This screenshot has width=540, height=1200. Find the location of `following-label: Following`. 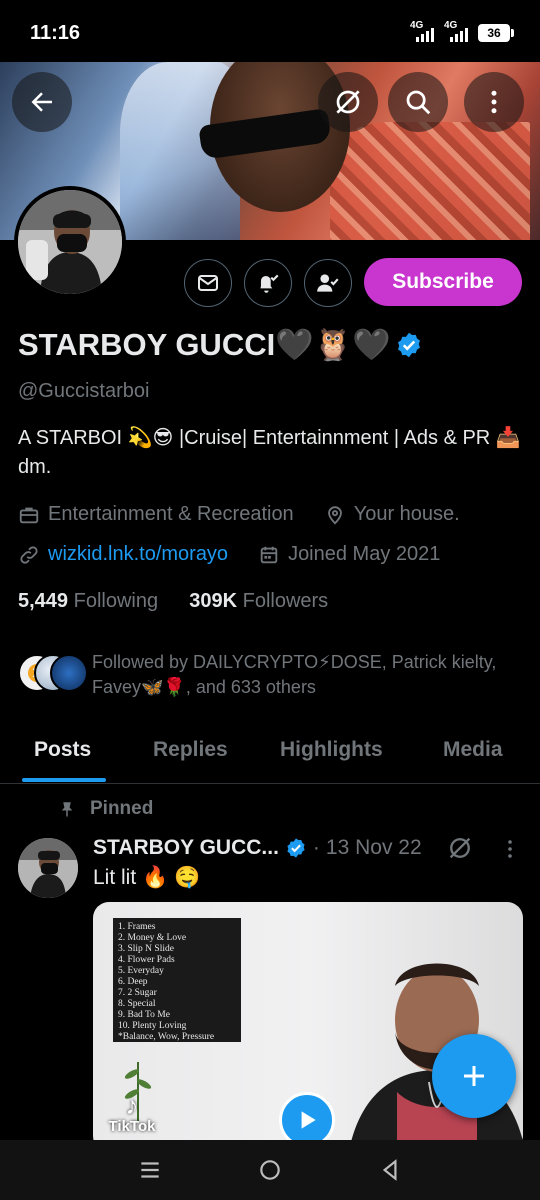

following-label: Following is located at coordinates (116, 601).